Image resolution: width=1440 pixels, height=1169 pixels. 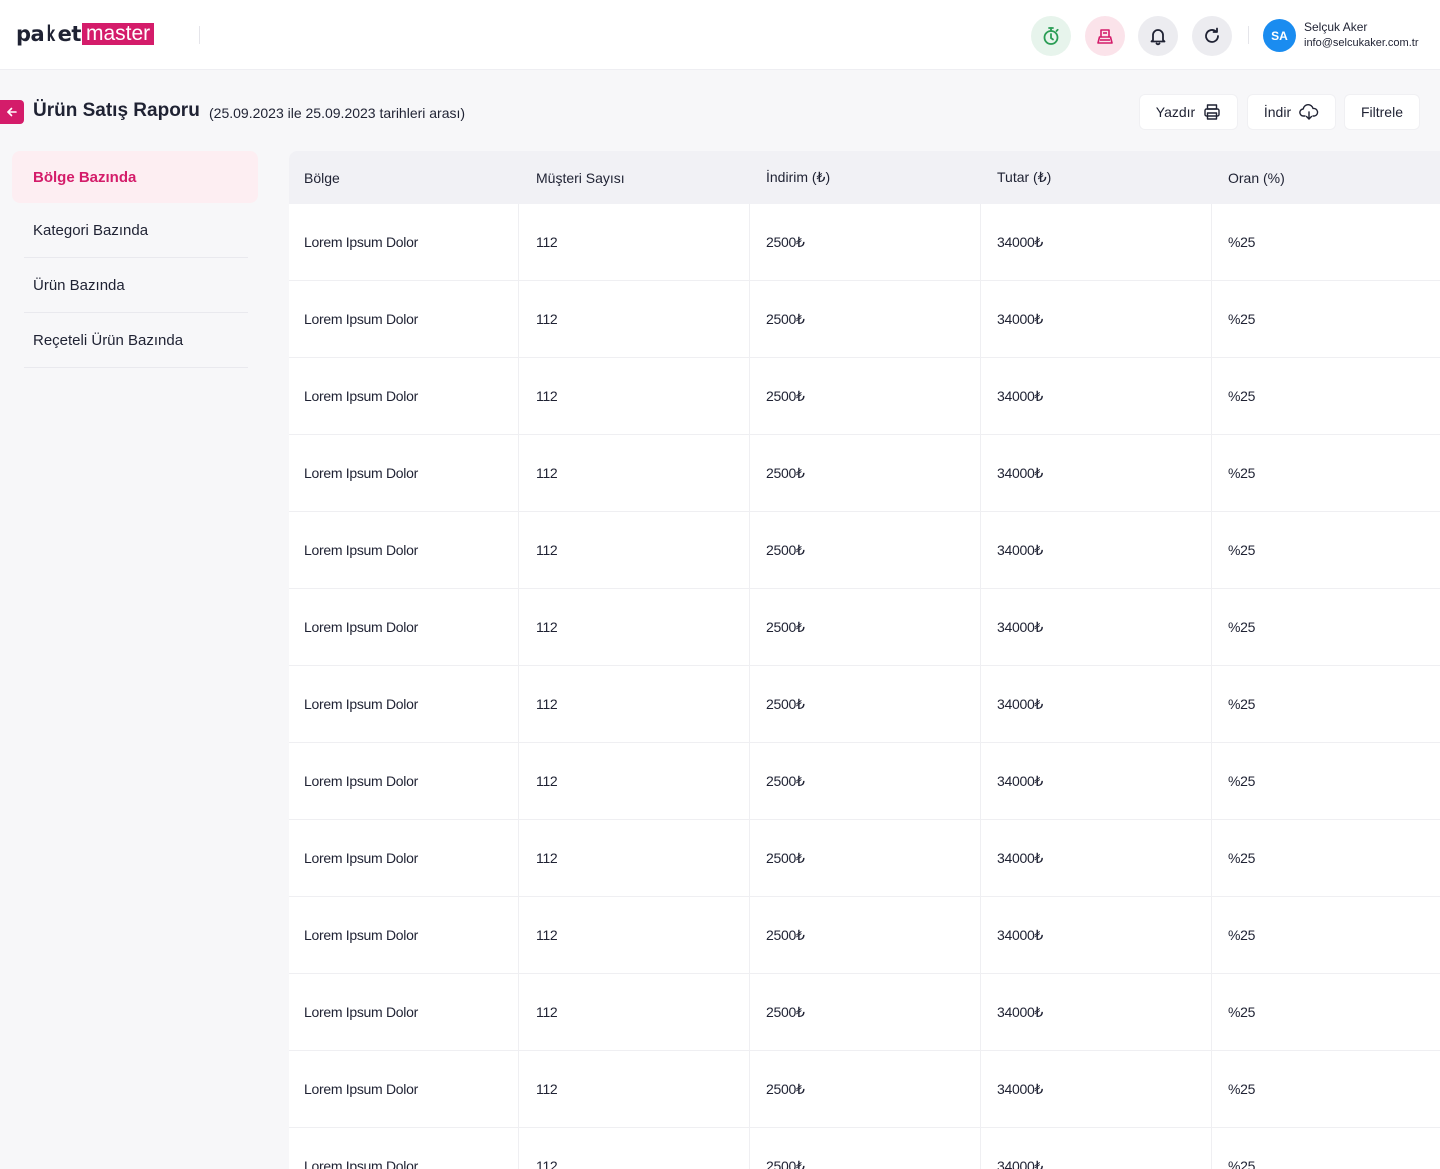 I want to click on stopwatch-icon, so click(x=1051, y=36).